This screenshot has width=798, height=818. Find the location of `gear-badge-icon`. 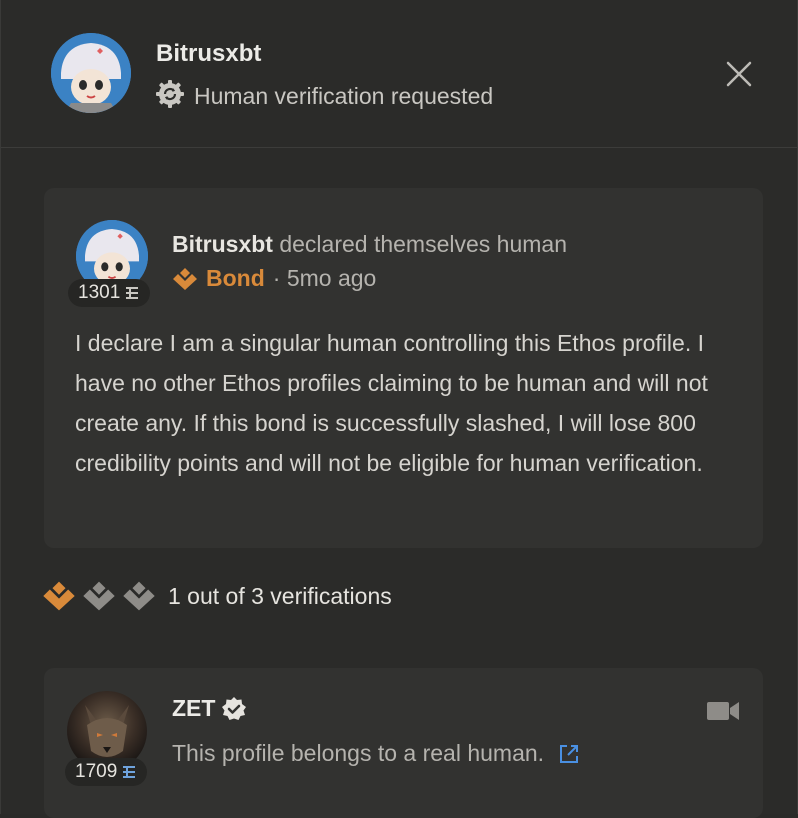

gear-badge-icon is located at coordinates (170, 96).